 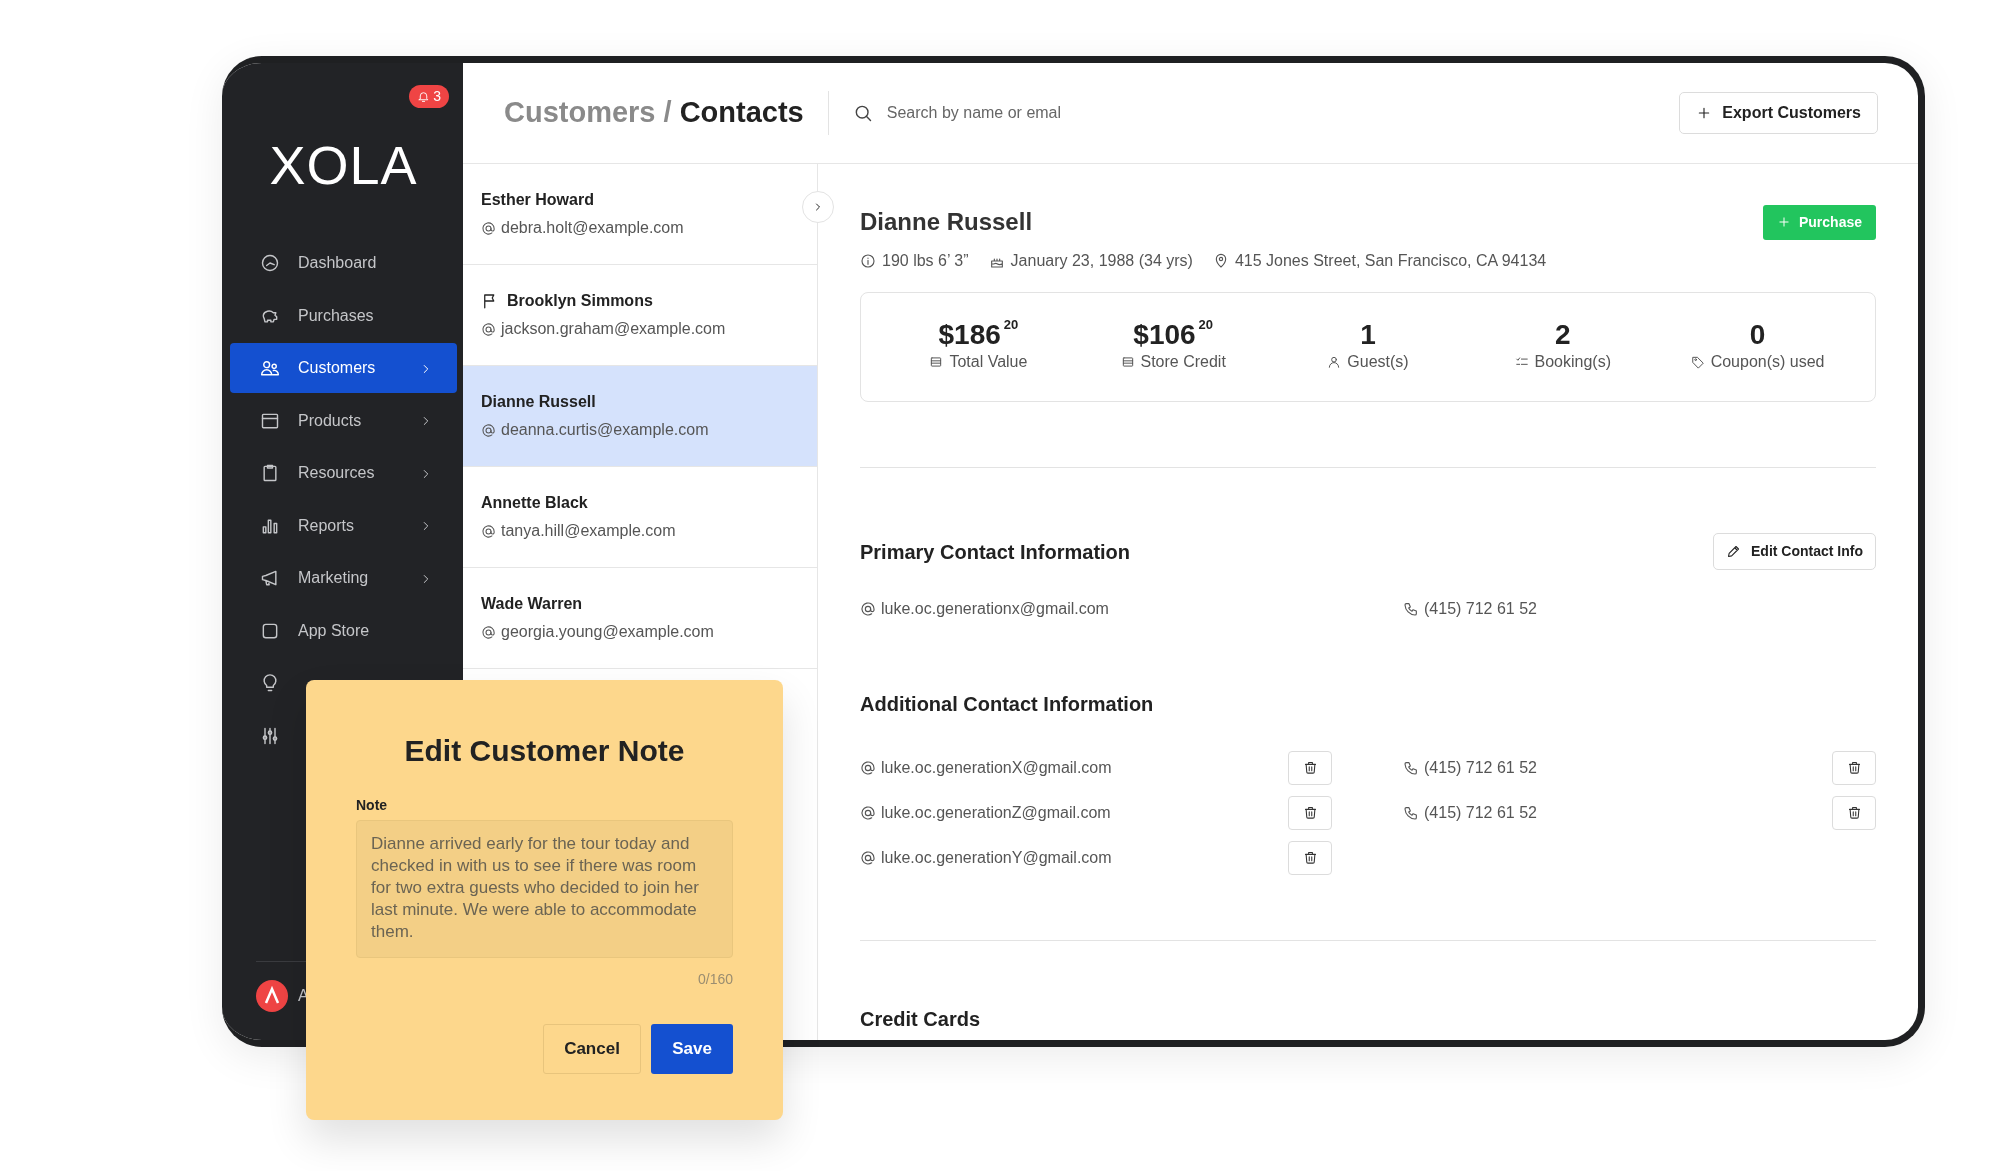 I want to click on stat-value: $186$^{20}$, so click(x=978, y=335).